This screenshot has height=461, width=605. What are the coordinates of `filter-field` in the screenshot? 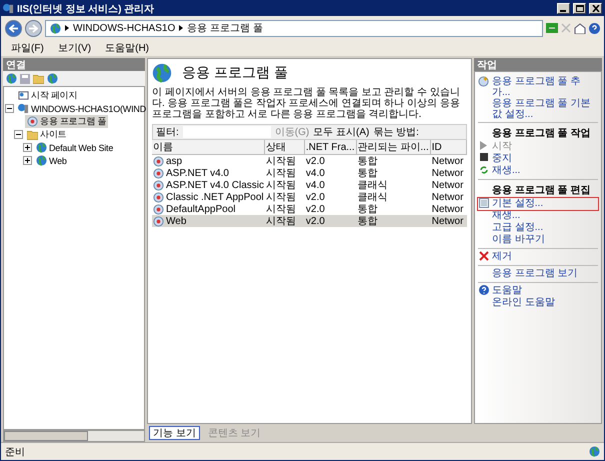 It's located at (226, 132).